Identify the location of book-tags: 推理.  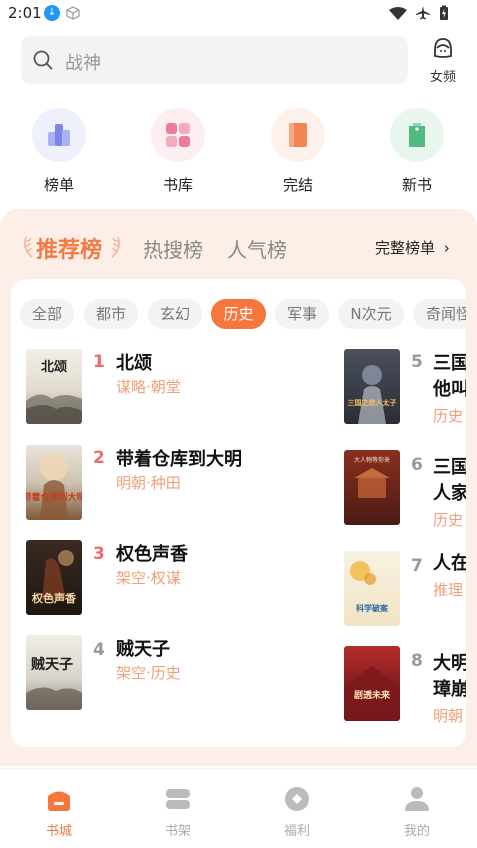
(448, 590).